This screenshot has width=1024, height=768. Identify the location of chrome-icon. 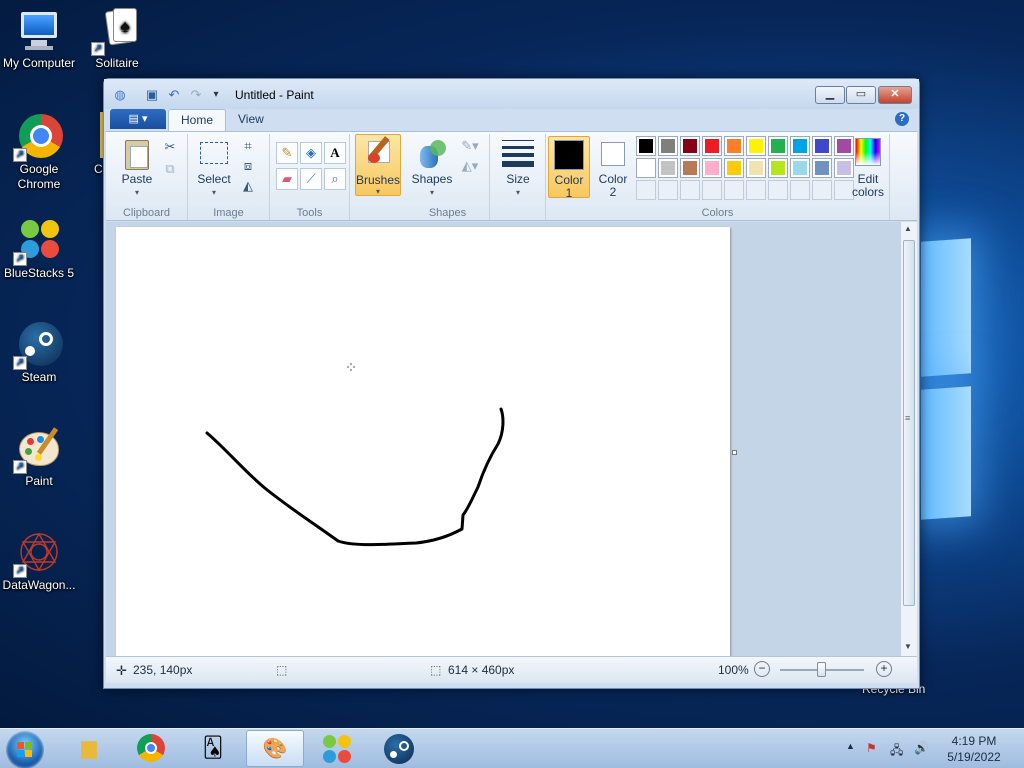
(151, 748).